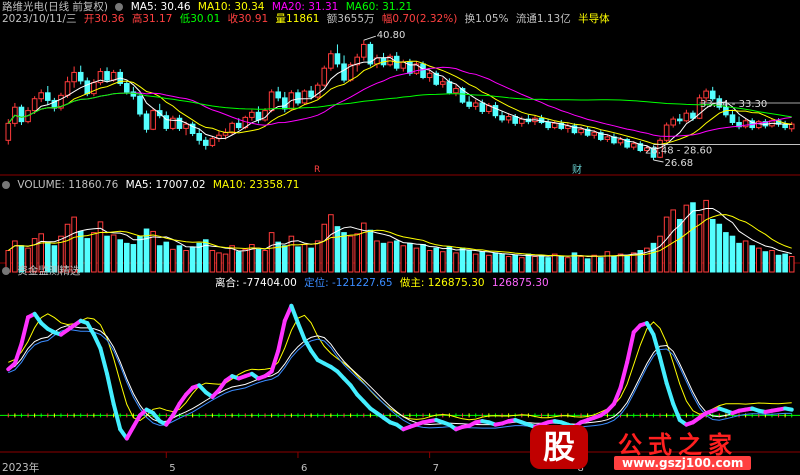 The height and width of the screenshot is (475, 800). Describe the element at coordinates (165, 185) in the screenshot. I see `volume-ma5: MA5: 17007.02` at that location.